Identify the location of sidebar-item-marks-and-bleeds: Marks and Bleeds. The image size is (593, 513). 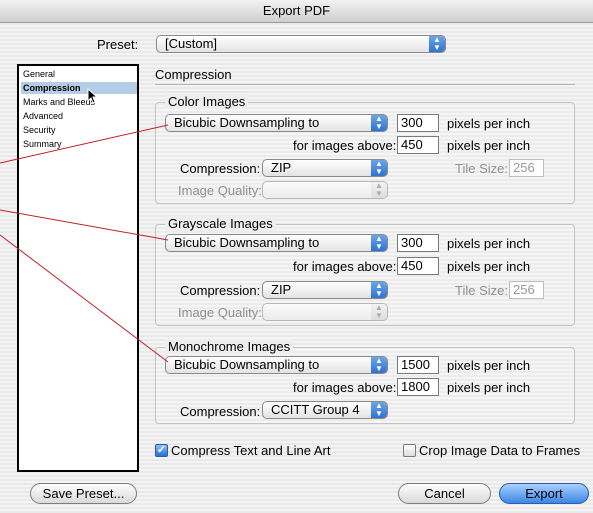
(79, 102).